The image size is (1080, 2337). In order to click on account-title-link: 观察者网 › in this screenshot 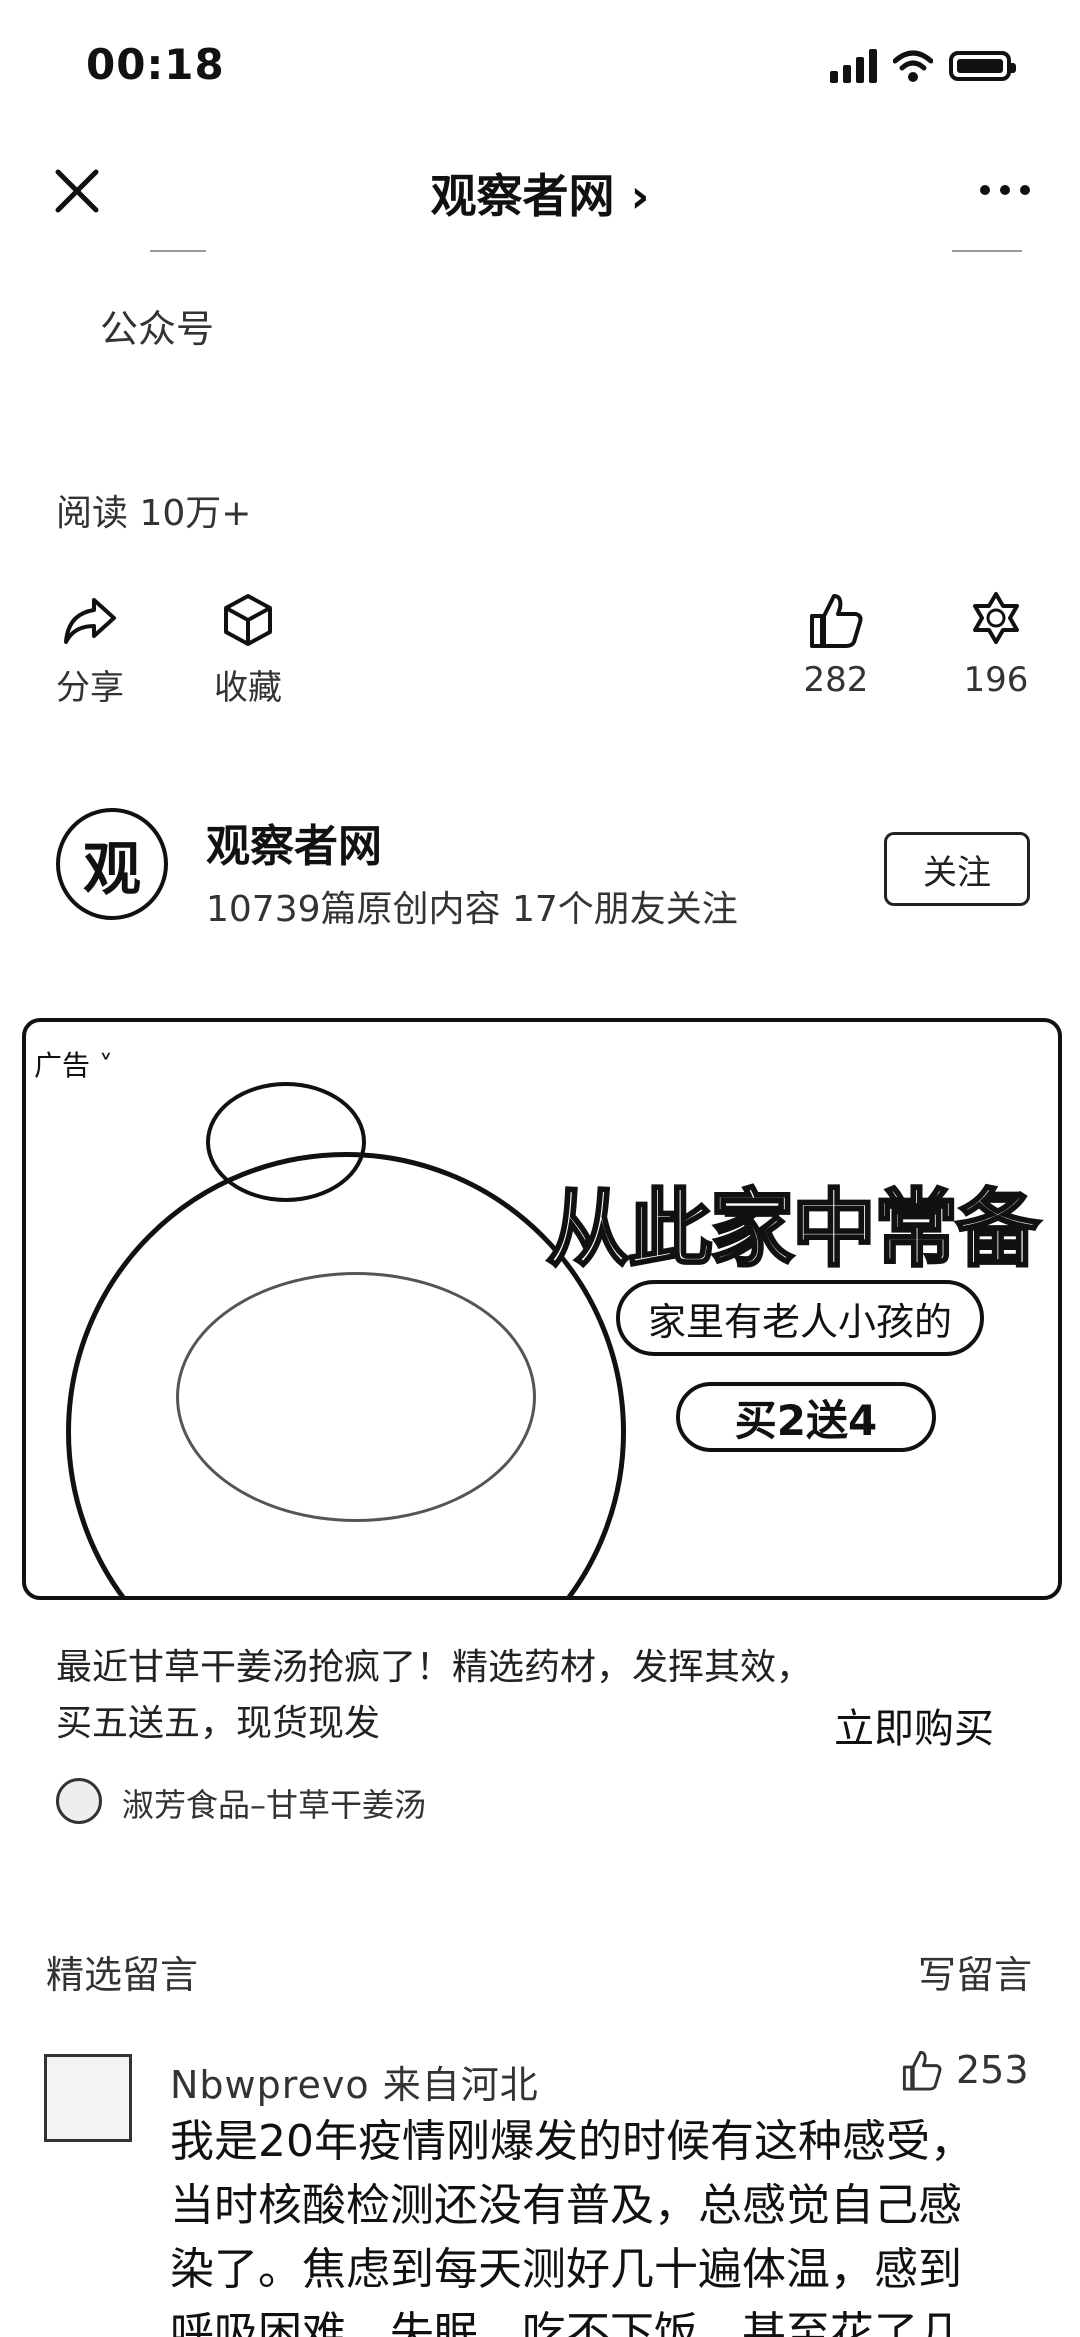, I will do `click(540, 193)`.